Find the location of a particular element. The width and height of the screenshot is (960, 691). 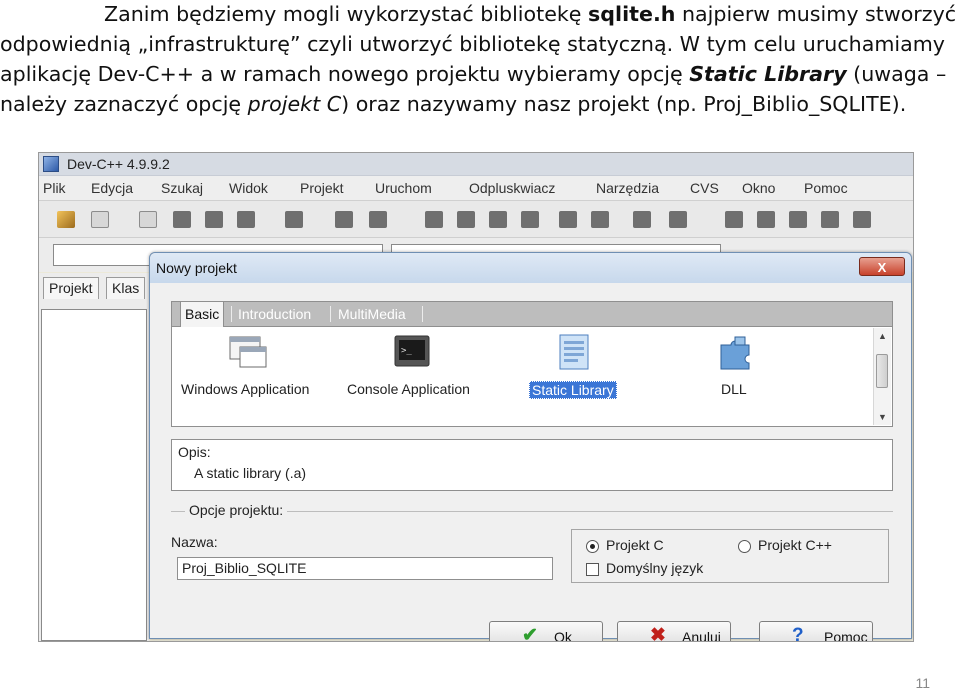

rebuild-icon is located at coordinates (830, 219).